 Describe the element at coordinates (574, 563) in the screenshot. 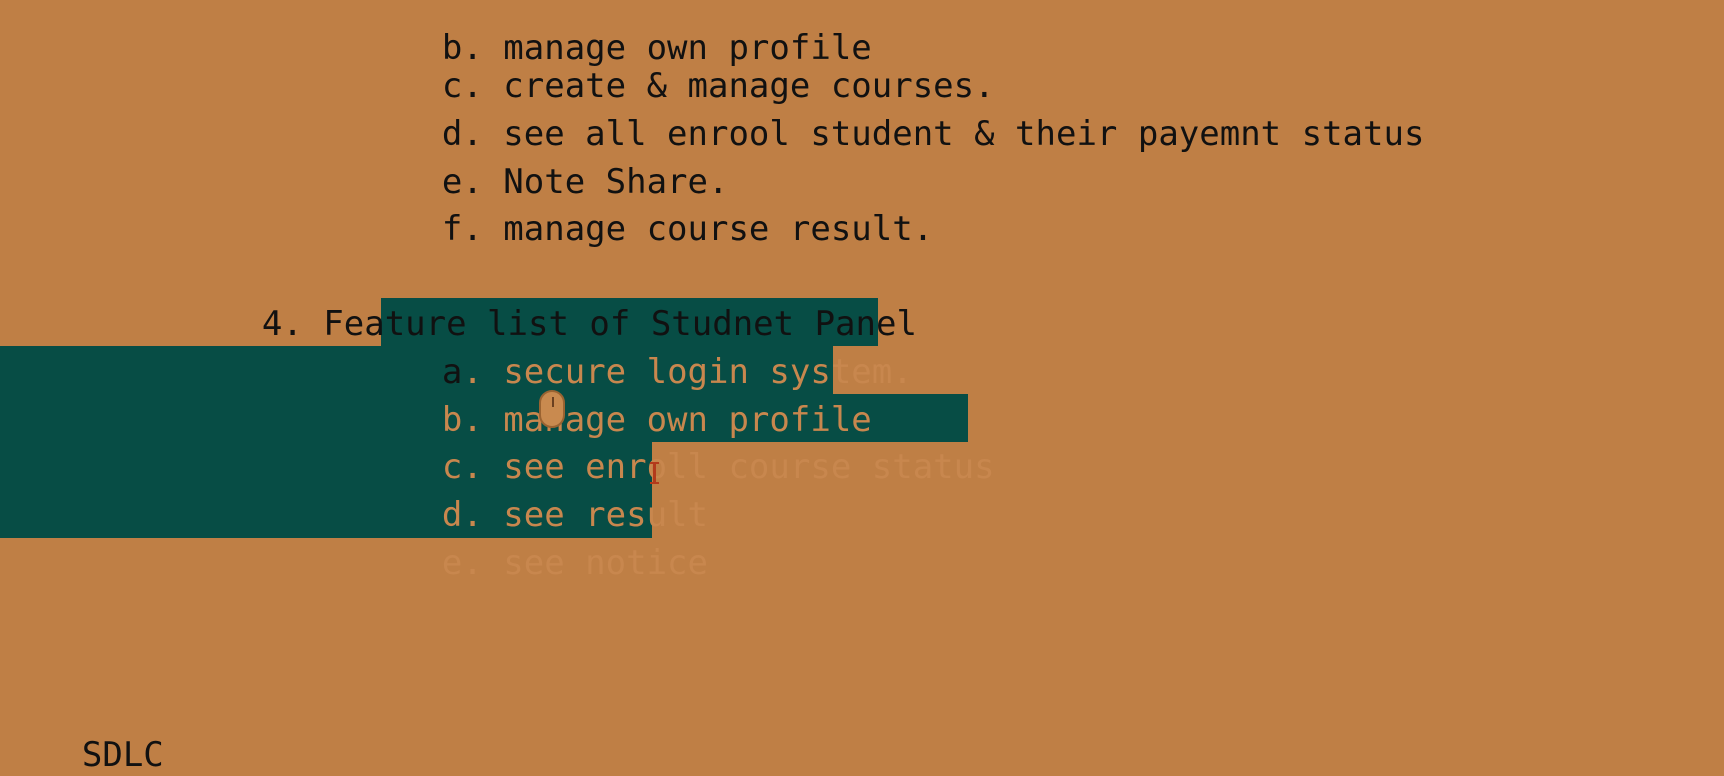

I see `selected-text: e. see notice` at that location.